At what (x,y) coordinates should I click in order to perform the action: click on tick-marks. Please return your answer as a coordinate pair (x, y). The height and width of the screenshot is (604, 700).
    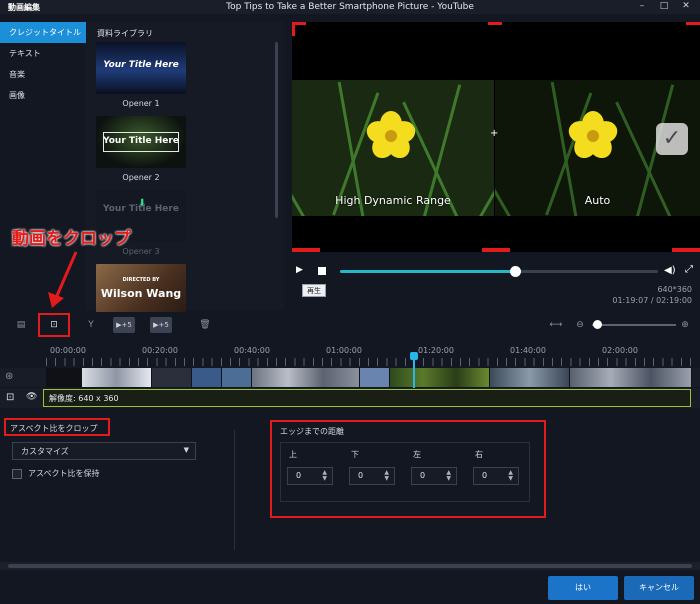
    Looking at the image, I should click on (371, 362).